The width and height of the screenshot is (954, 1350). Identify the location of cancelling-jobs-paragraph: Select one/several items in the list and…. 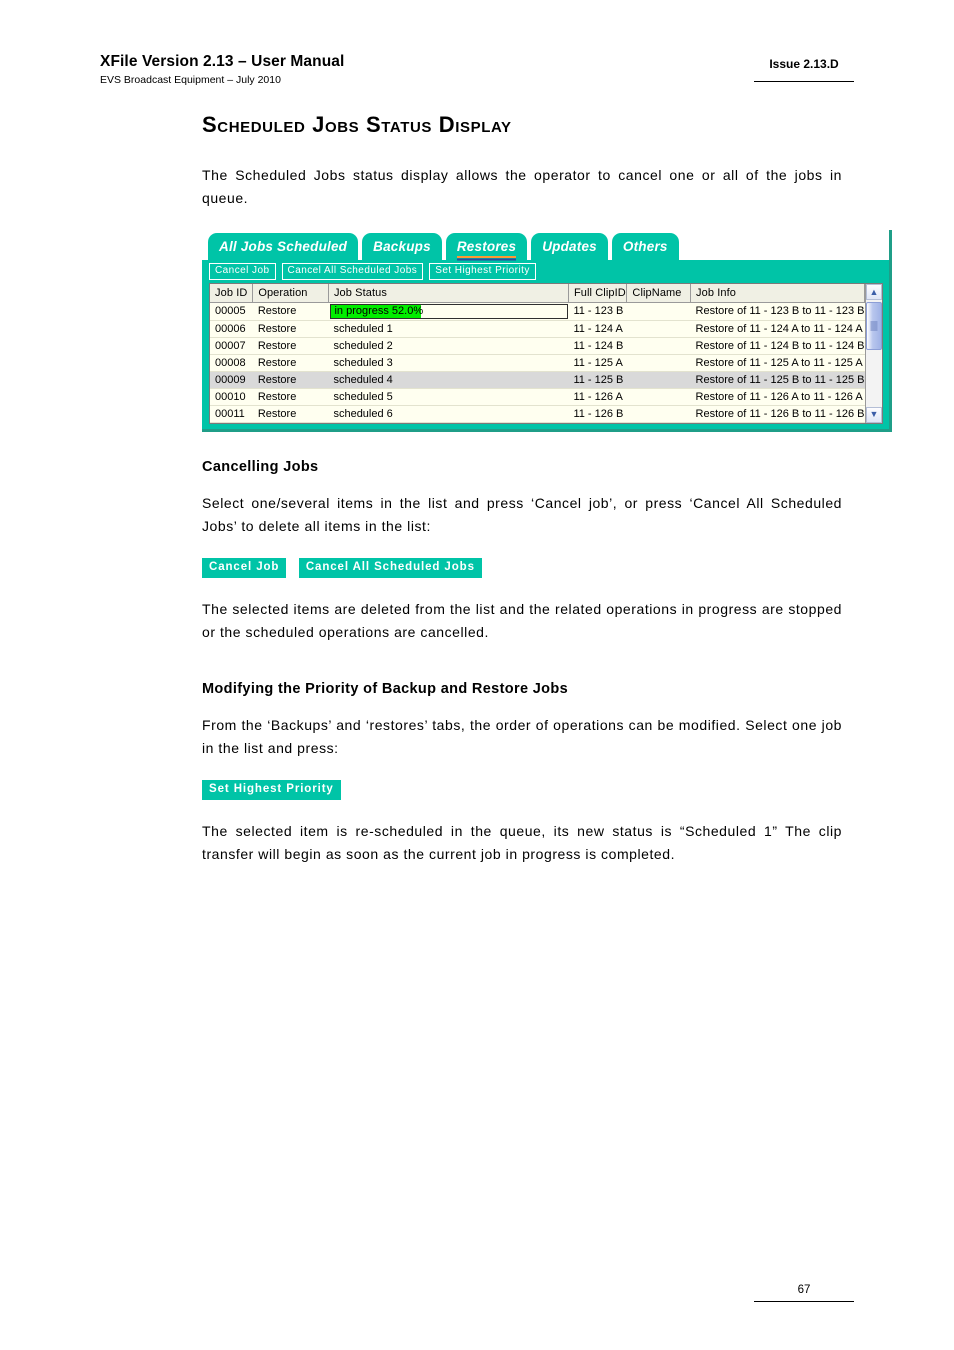
(522, 514).